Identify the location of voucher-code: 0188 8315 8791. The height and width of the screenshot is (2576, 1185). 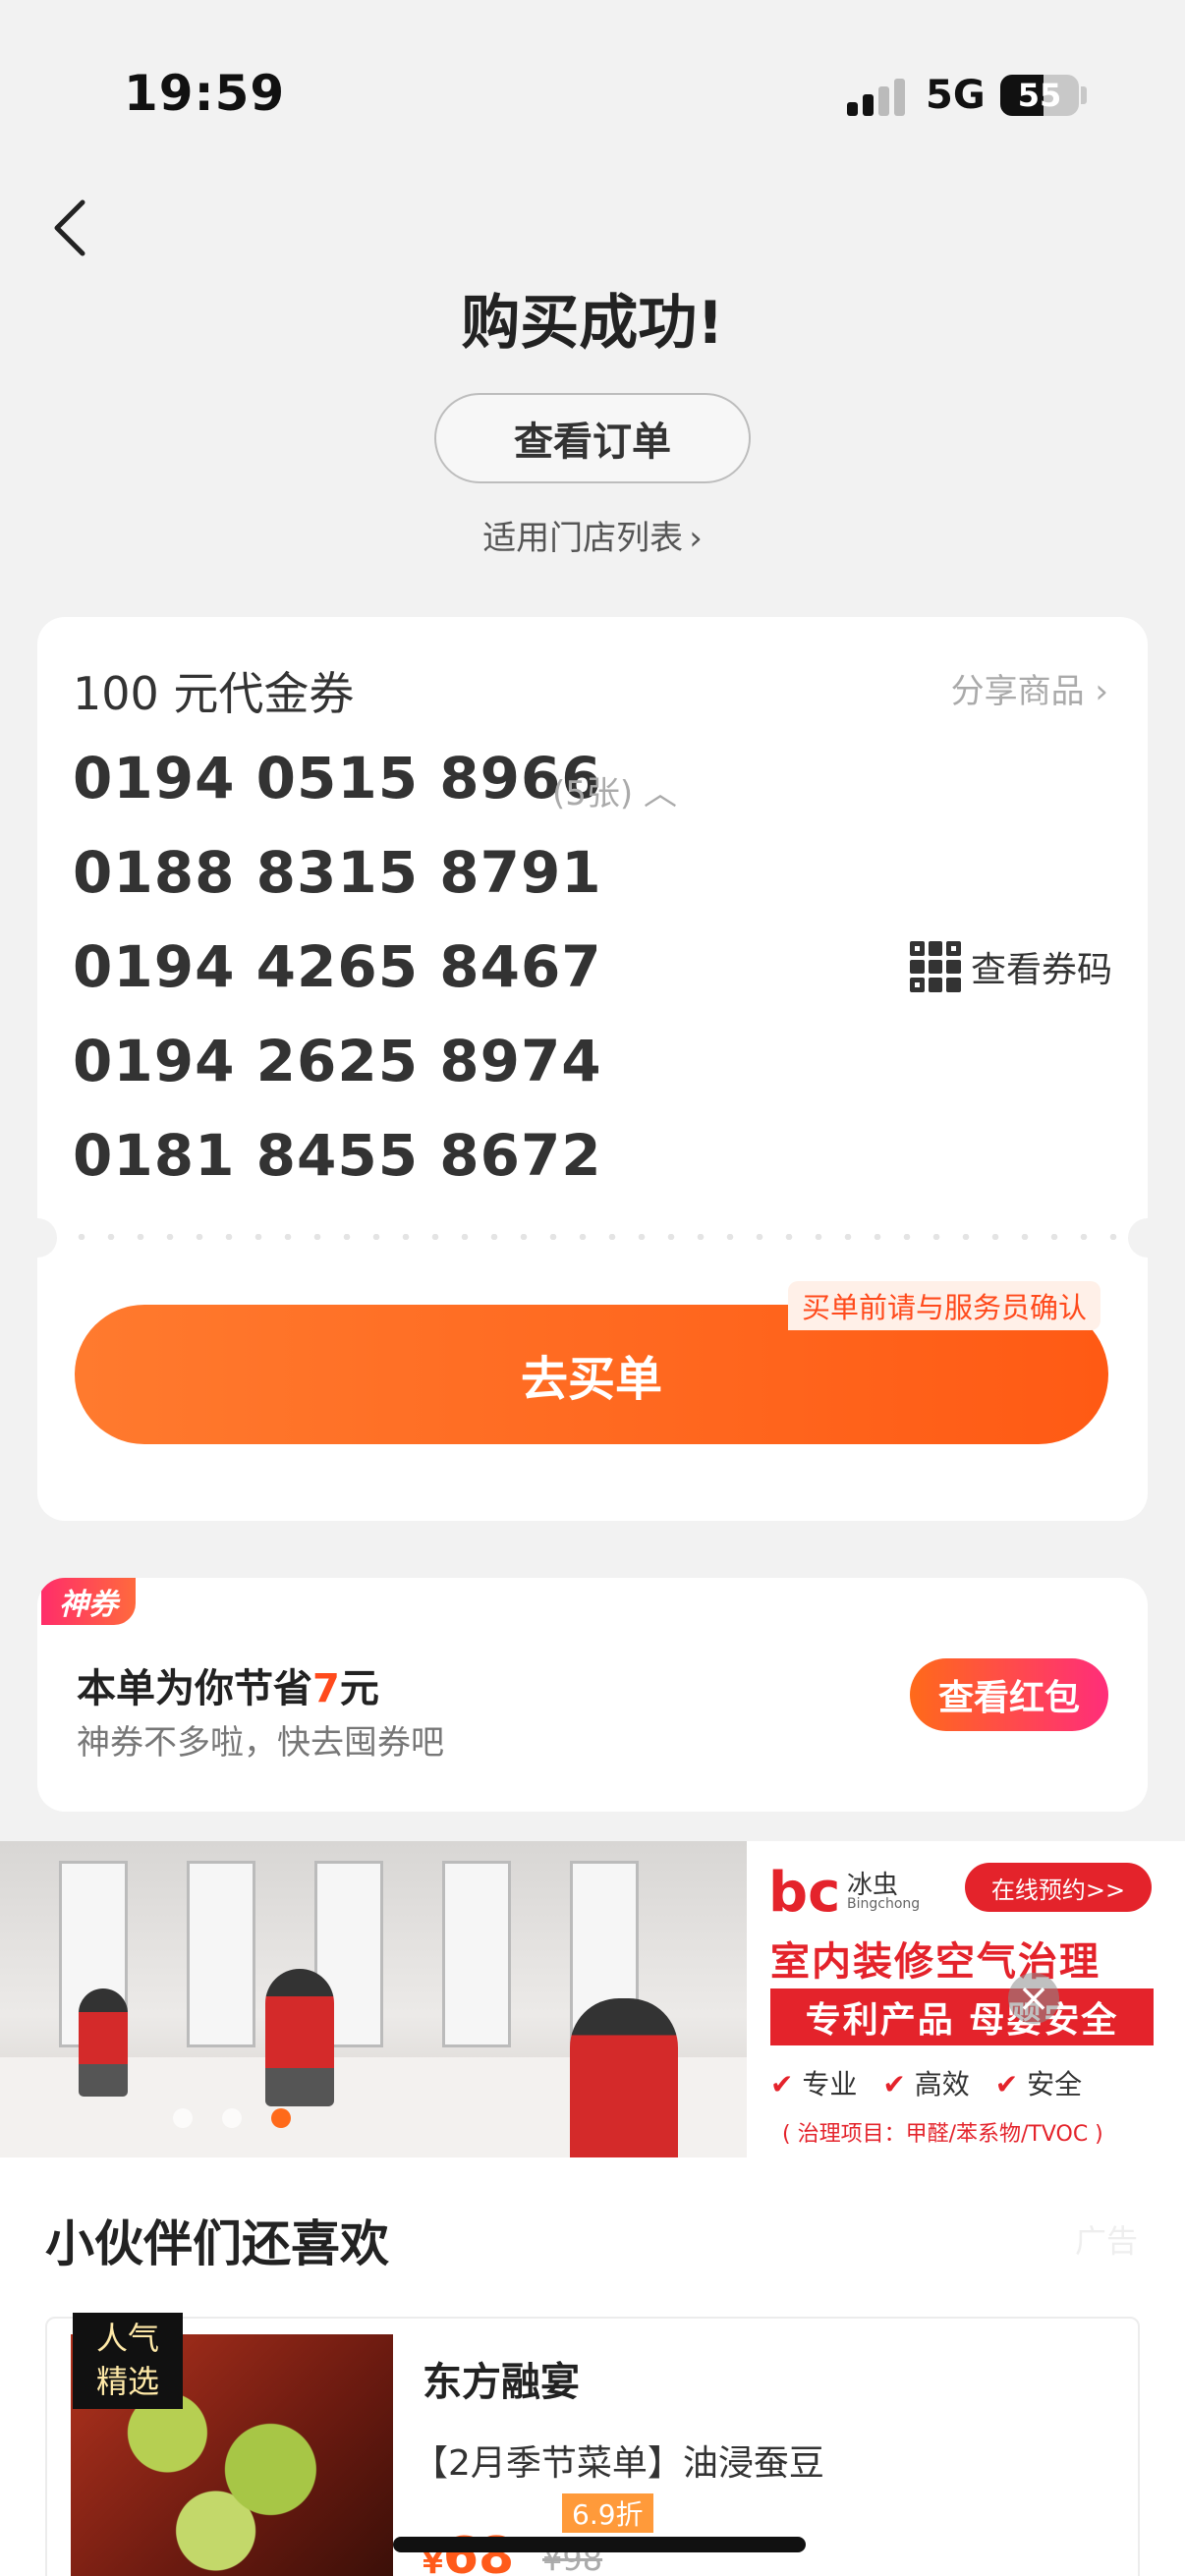
(338, 872).